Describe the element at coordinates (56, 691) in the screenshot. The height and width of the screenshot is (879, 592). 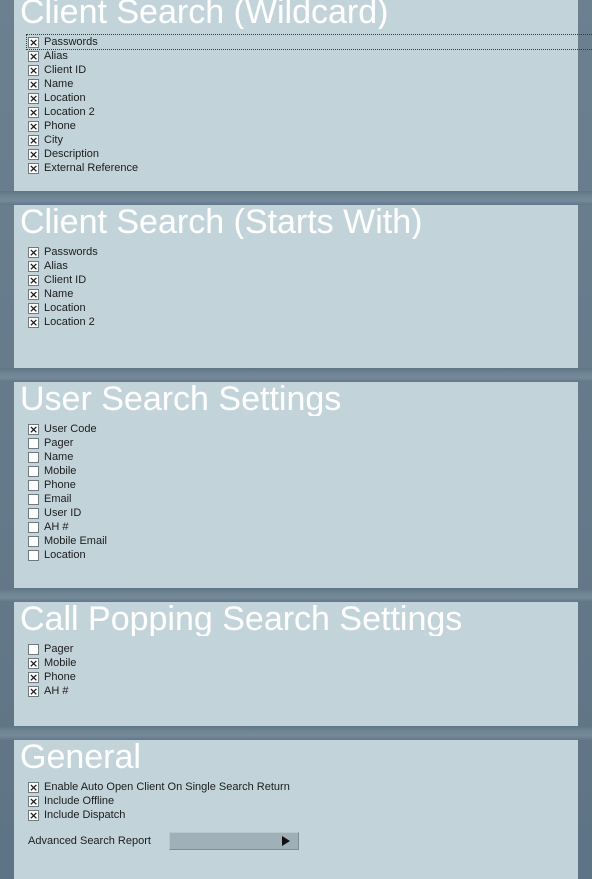
I see `checkbox-label: AH #` at that location.